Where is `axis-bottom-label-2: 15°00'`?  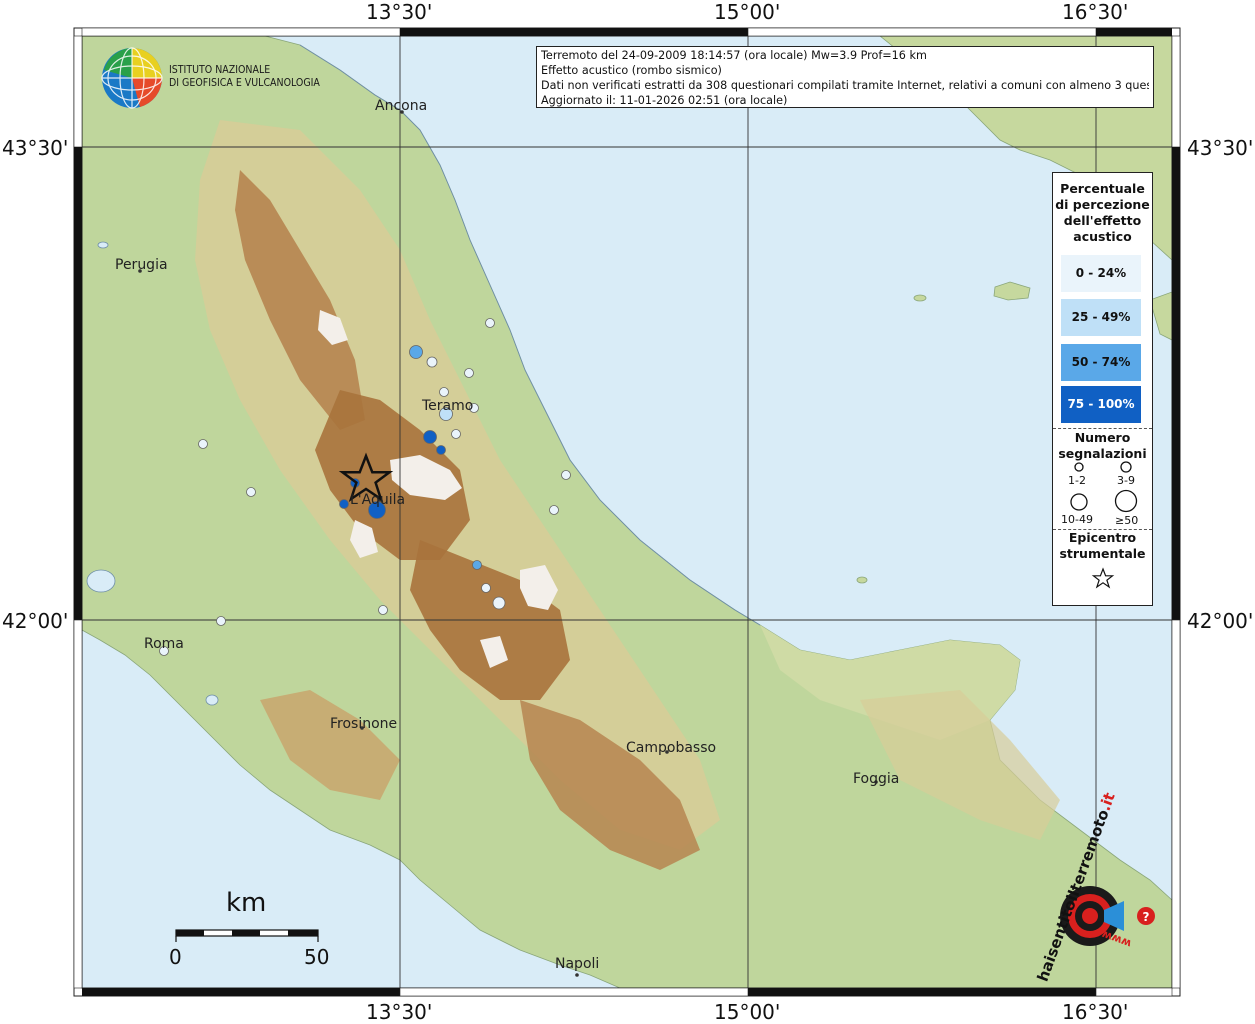 axis-bottom-label-2: 15°00' is located at coordinates (747, 1012).